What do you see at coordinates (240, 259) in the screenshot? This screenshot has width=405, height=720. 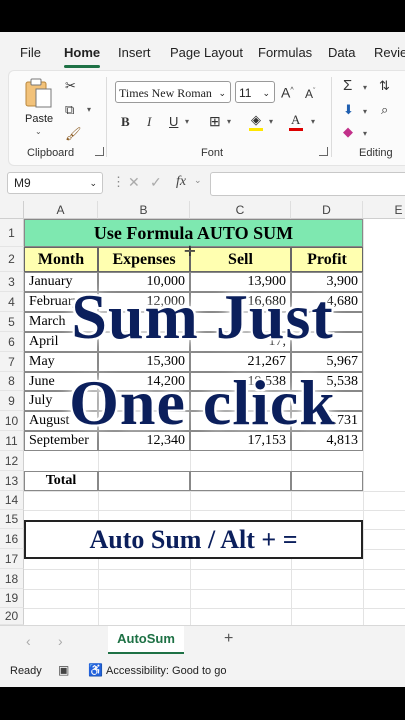 I see `header-sell: Sell` at bounding box center [240, 259].